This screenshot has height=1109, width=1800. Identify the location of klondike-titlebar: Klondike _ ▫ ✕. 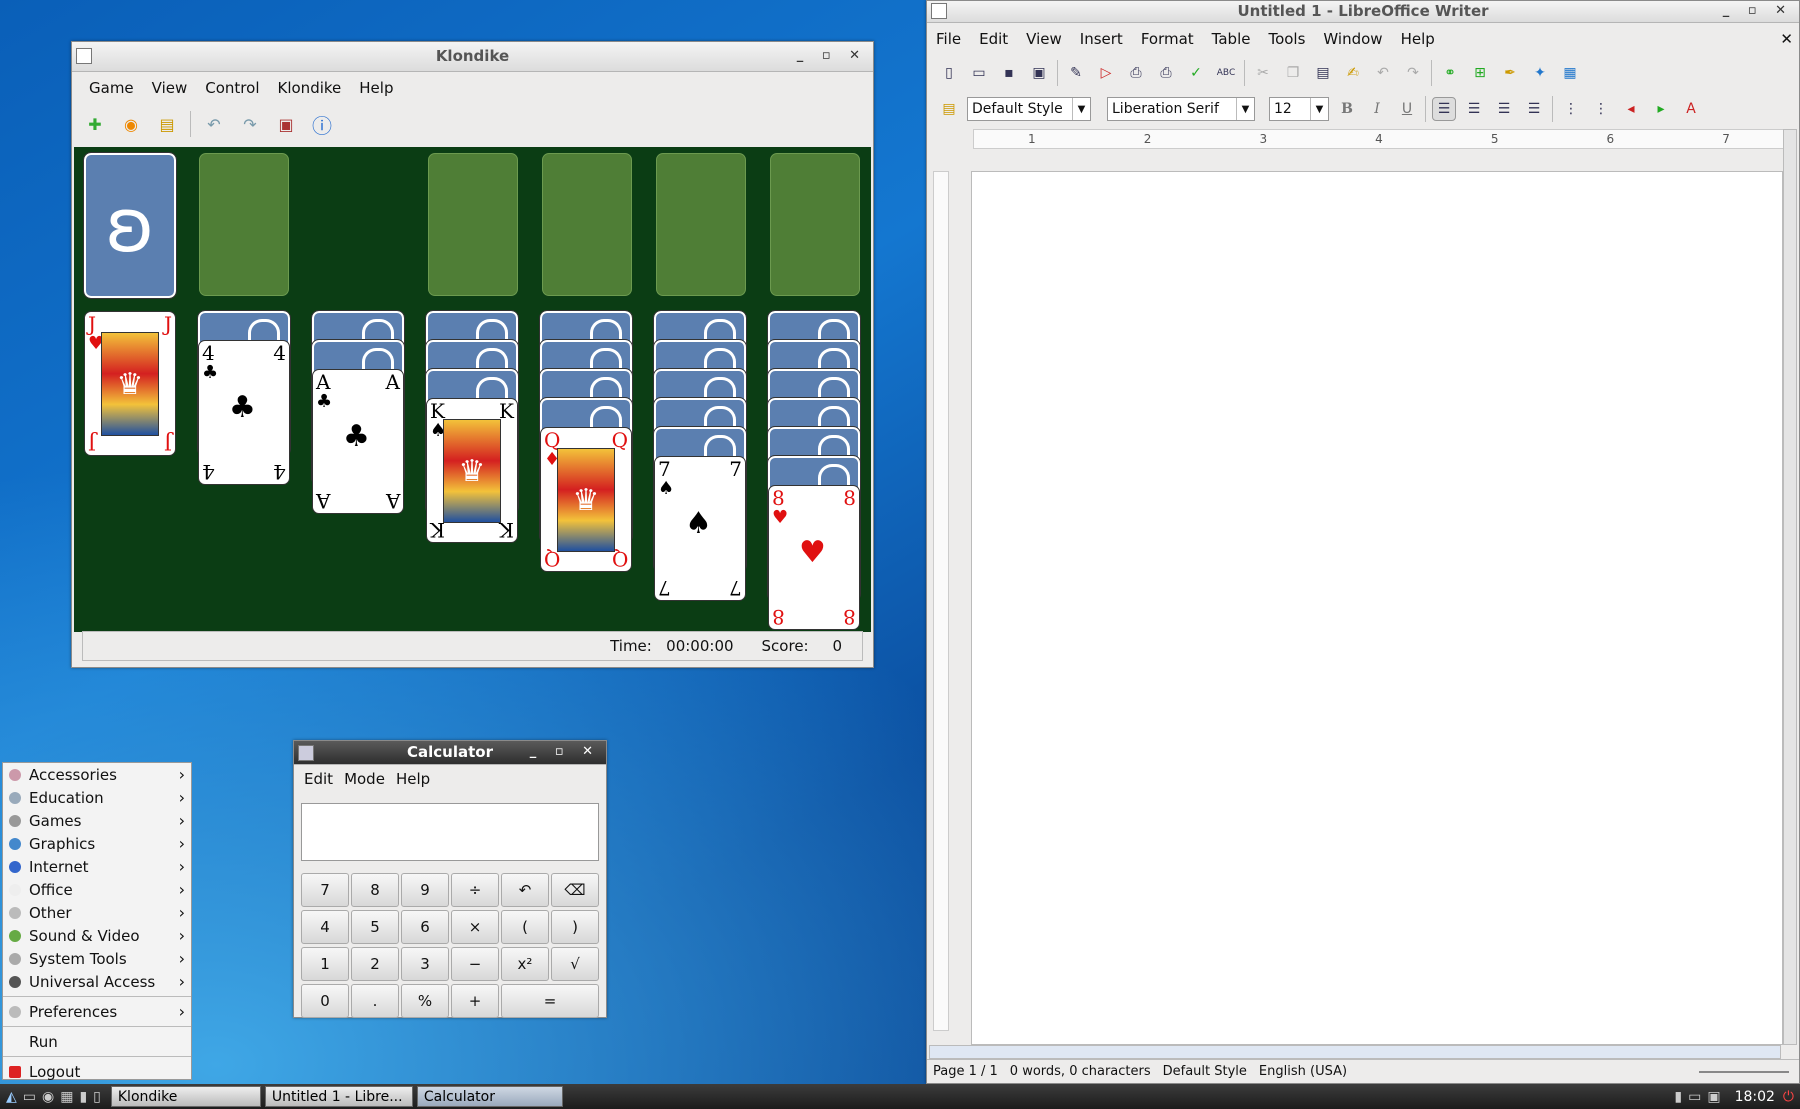
(472, 57).